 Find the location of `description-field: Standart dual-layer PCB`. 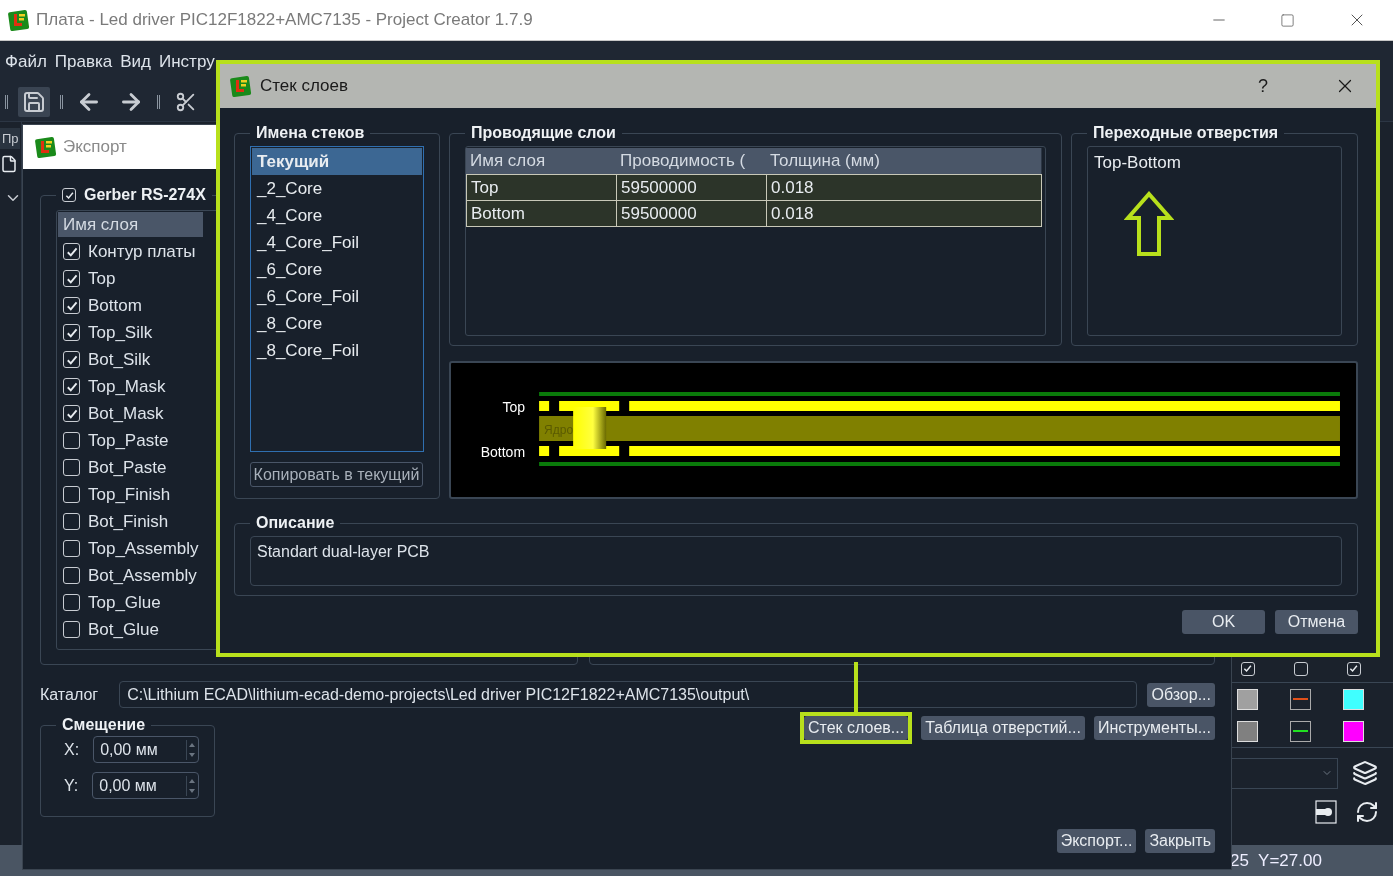

description-field: Standart dual-layer PCB is located at coordinates (796, 561).